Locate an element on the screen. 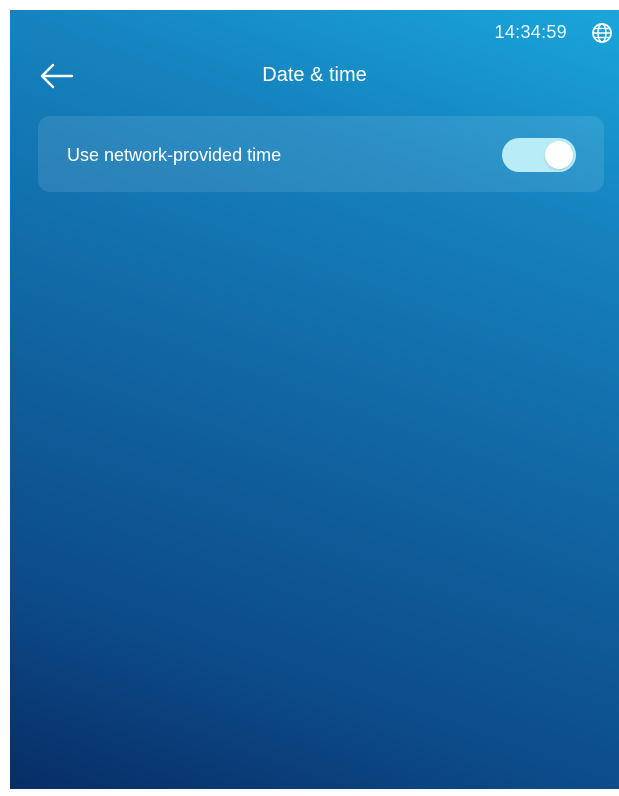 The width and height of the screenshot is (619, 796). status-time: 14:34:59 is located at coordinates (530, 32).